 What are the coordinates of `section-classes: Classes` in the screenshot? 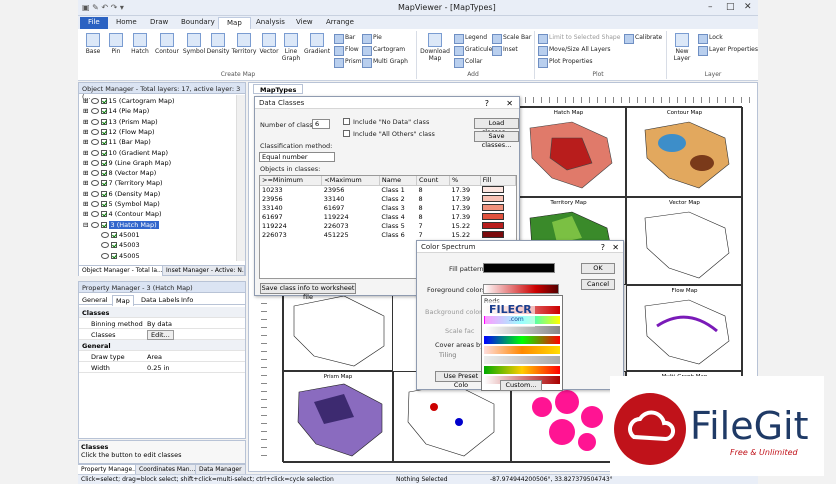 It's located at (162, 312).